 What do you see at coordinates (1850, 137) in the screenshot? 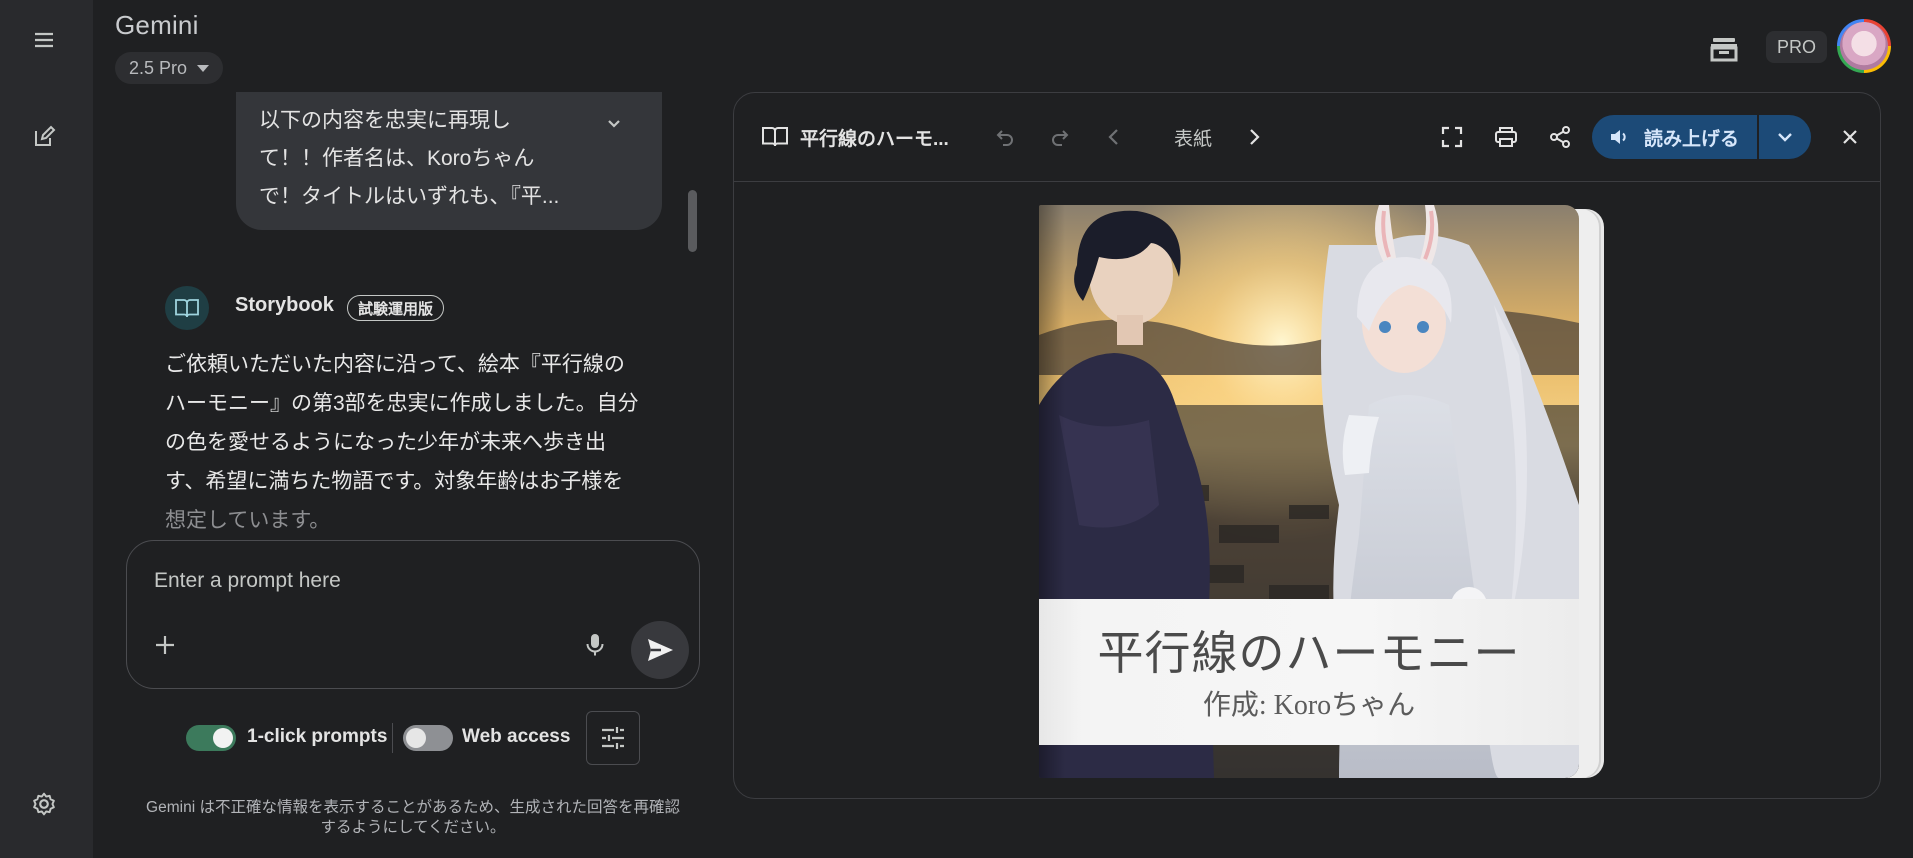
I see `close-icon` at bounding box center [1850, 137].